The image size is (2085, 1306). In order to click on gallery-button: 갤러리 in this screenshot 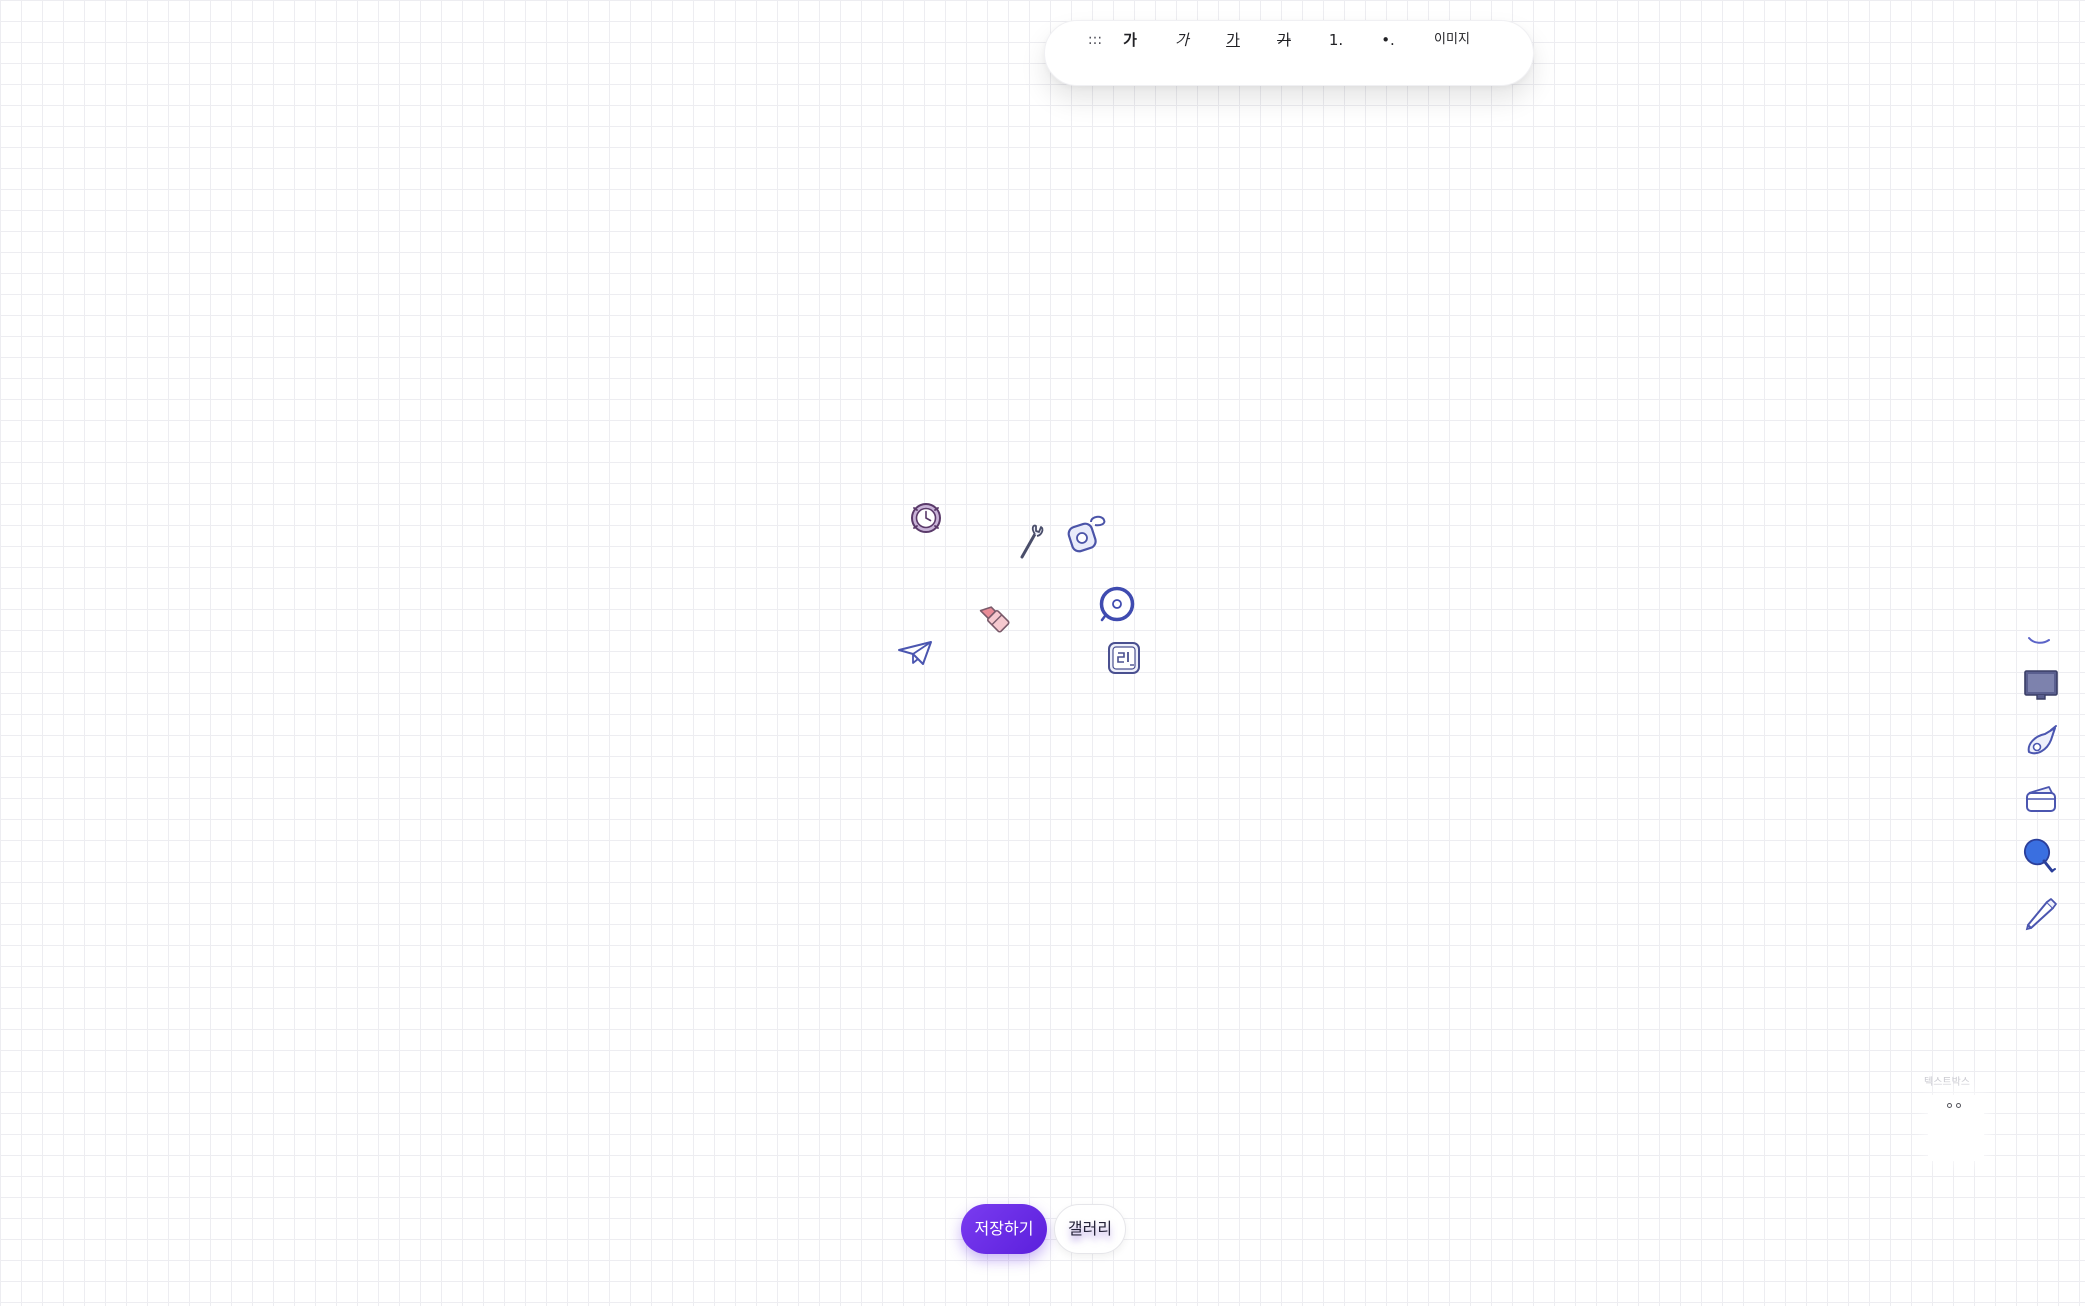, I will do `click(1090, 1229)`.